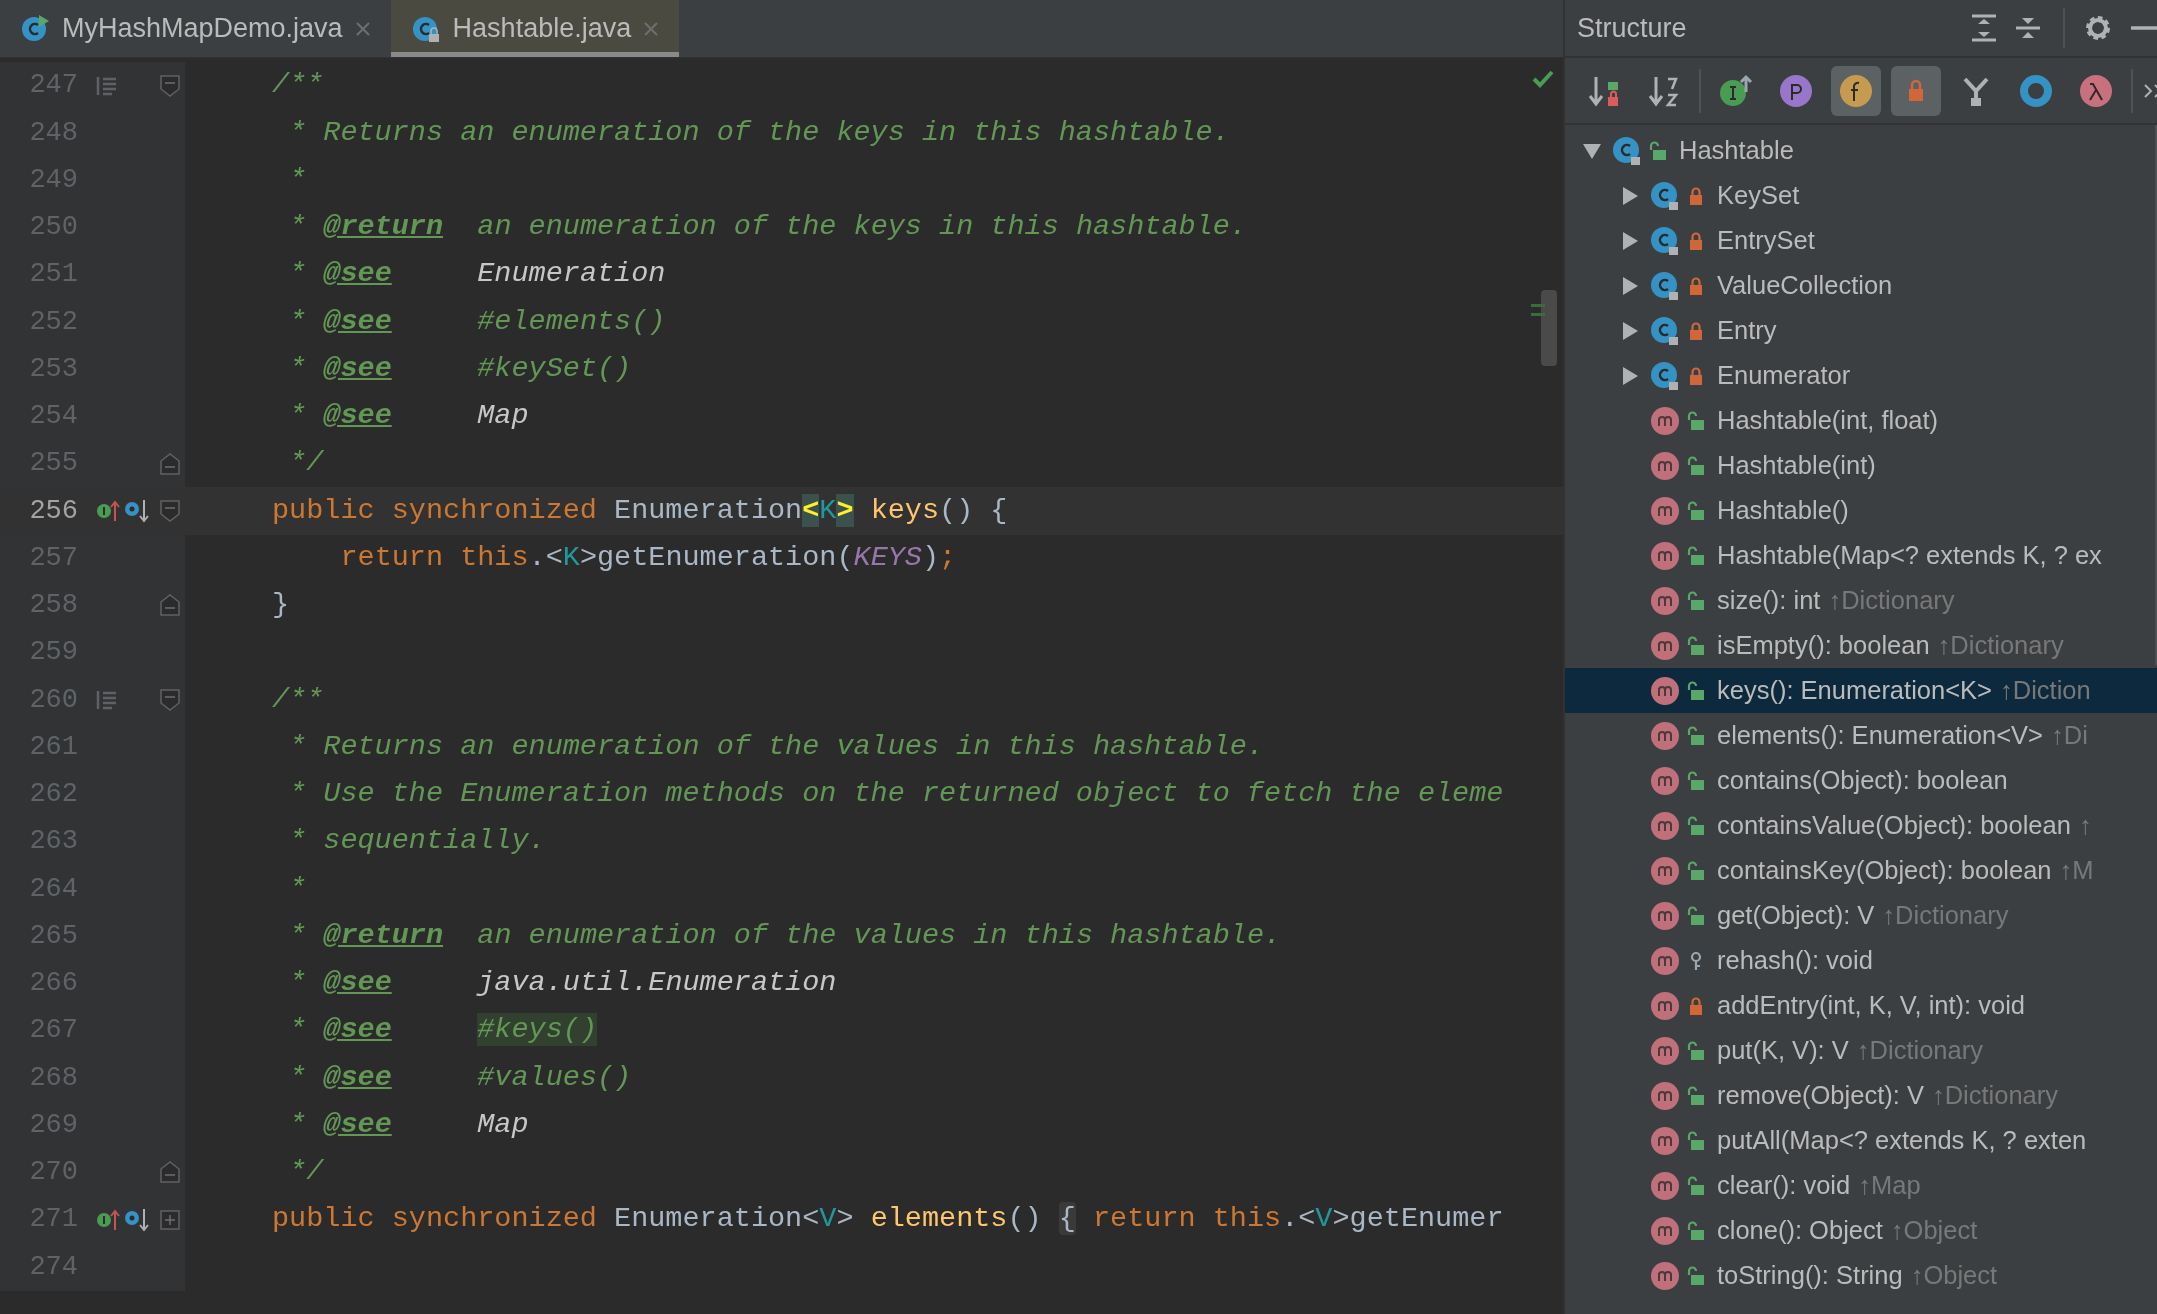 This screenshot has width=2157, height=1314. I want to click on tree-item-label: KeySet, so click(1758, 196).